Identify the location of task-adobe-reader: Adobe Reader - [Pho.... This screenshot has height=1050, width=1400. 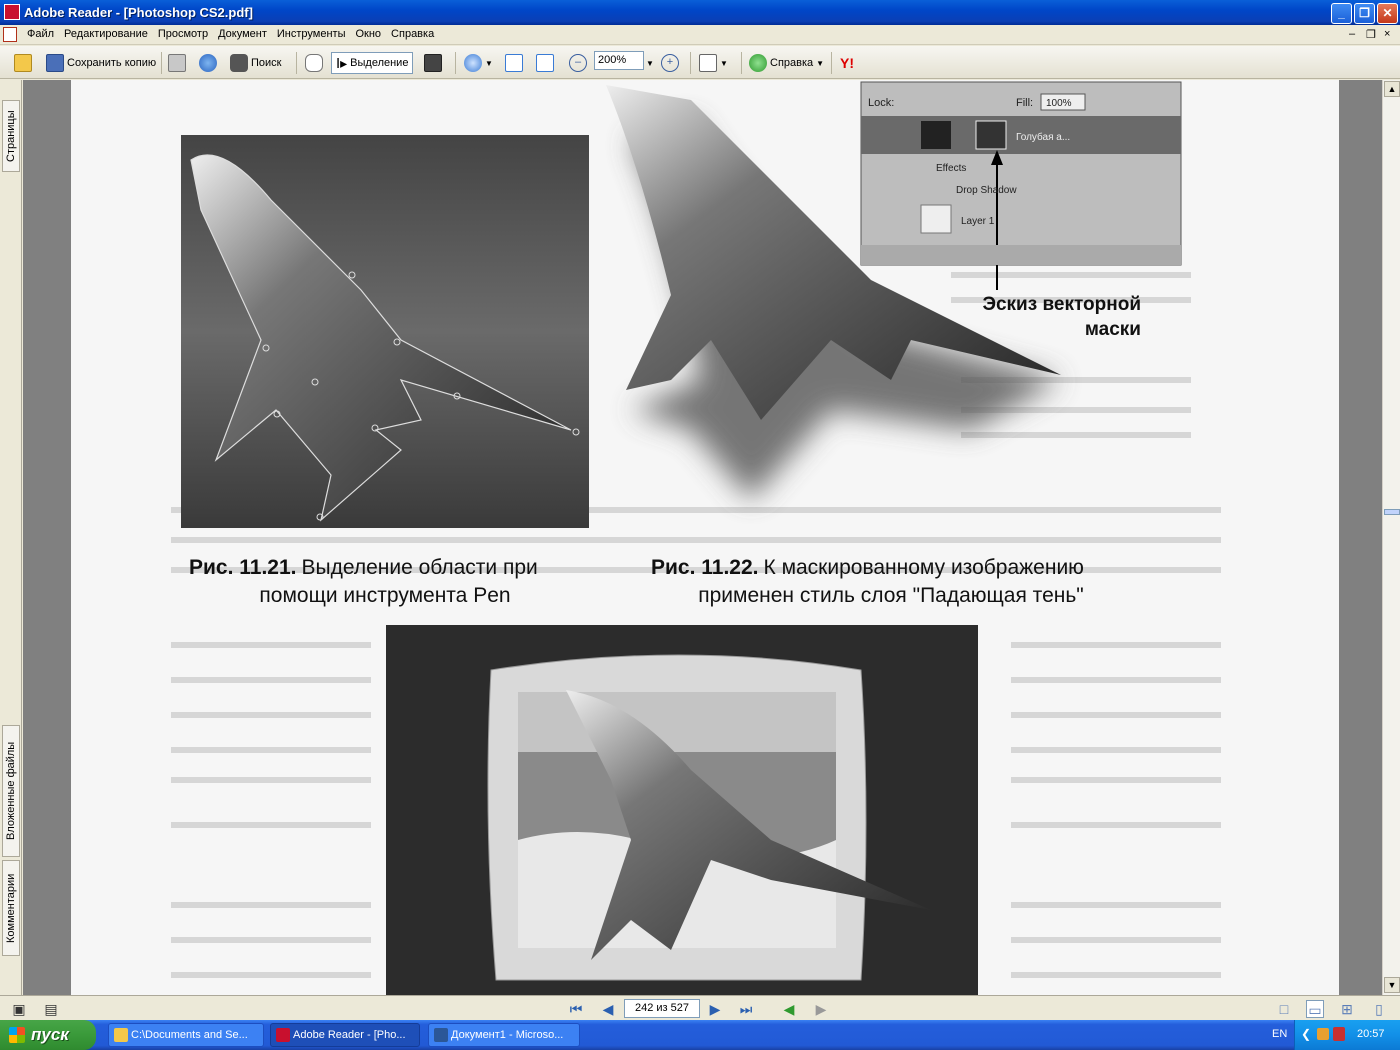
(345, 1035).